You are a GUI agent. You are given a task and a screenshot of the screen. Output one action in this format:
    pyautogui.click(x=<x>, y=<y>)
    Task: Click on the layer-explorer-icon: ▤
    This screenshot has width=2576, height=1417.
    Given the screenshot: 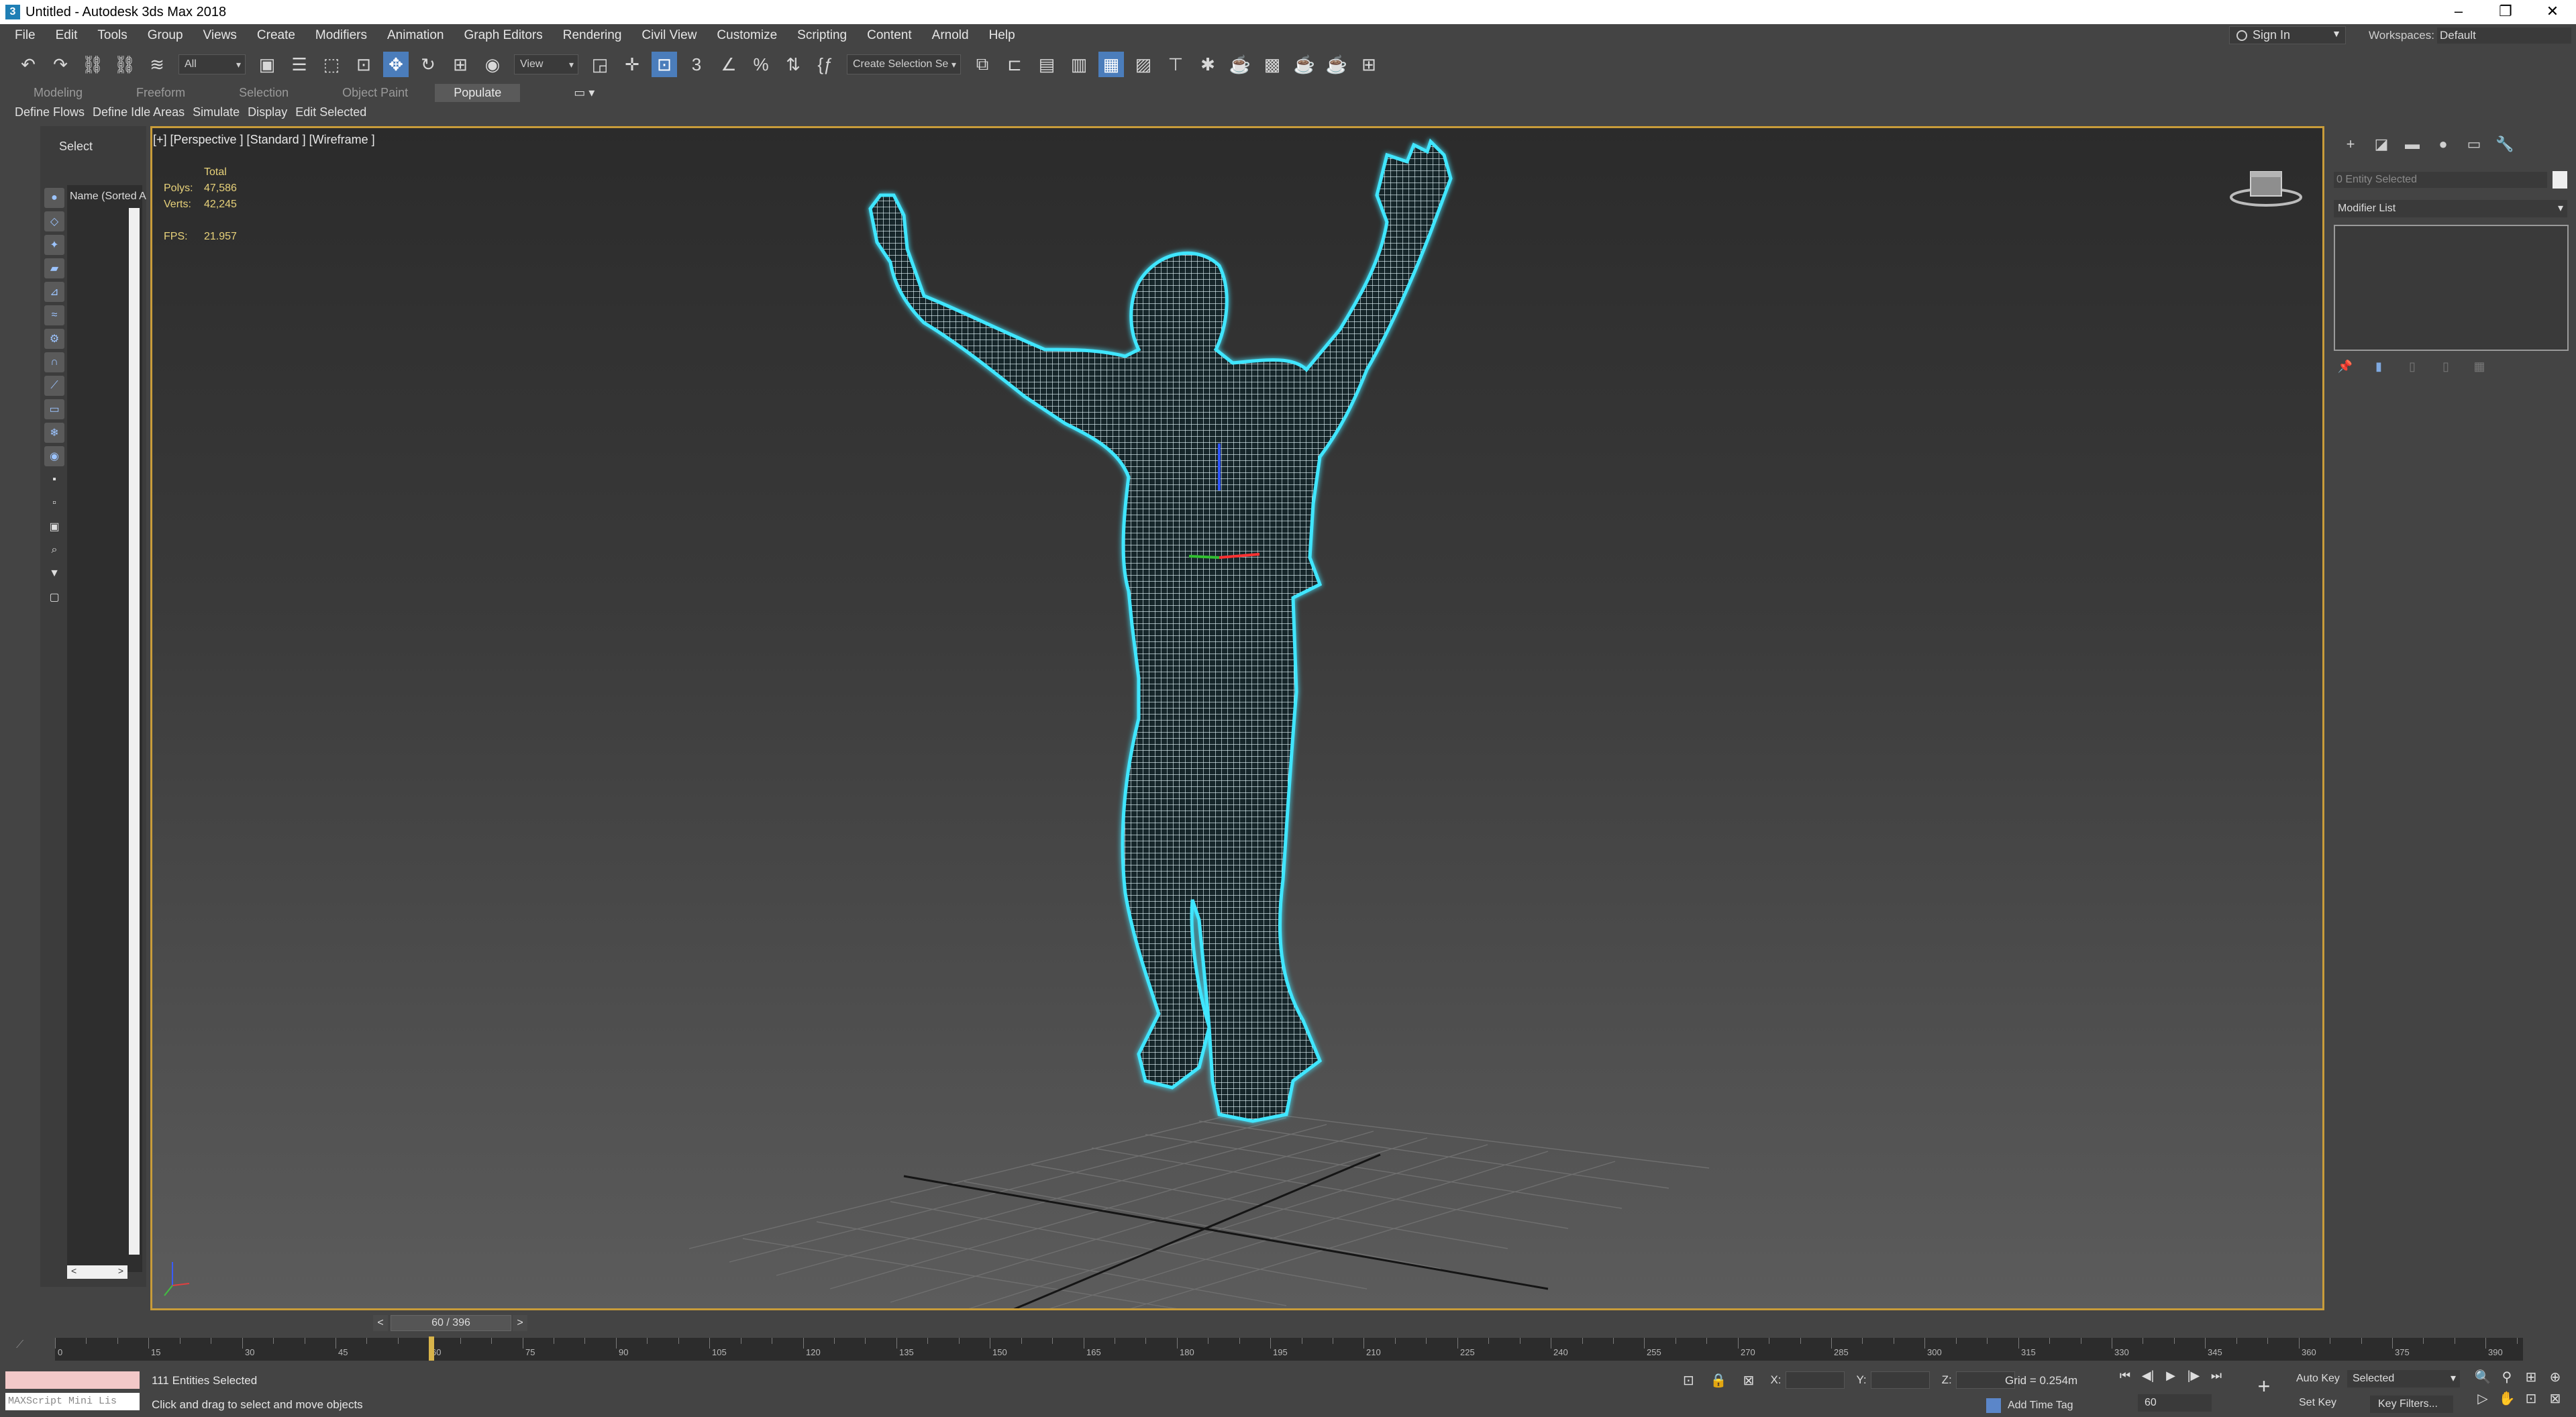 What is the action you would take?
    pyautogui.click(x=1047, y=64)
    